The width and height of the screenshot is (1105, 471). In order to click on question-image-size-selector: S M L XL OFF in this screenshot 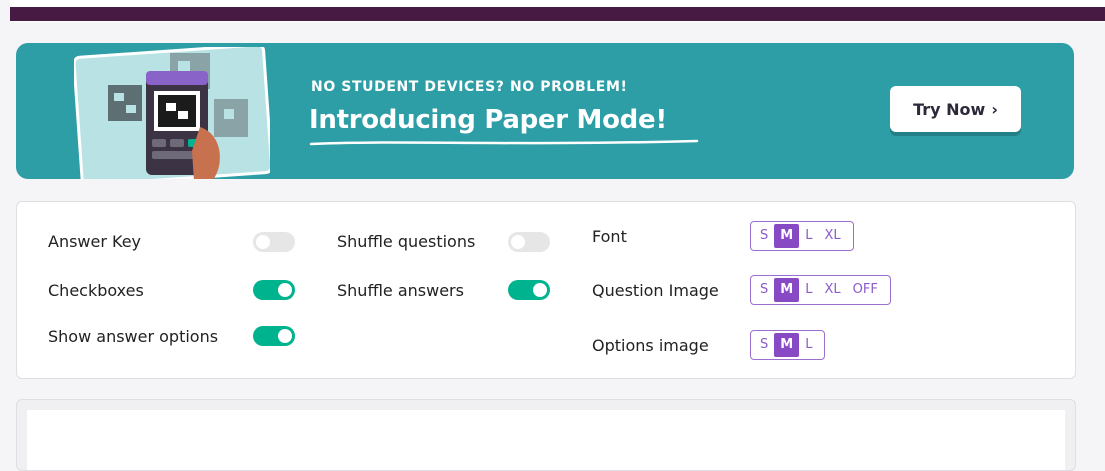, I will do `click(820, 290)`.